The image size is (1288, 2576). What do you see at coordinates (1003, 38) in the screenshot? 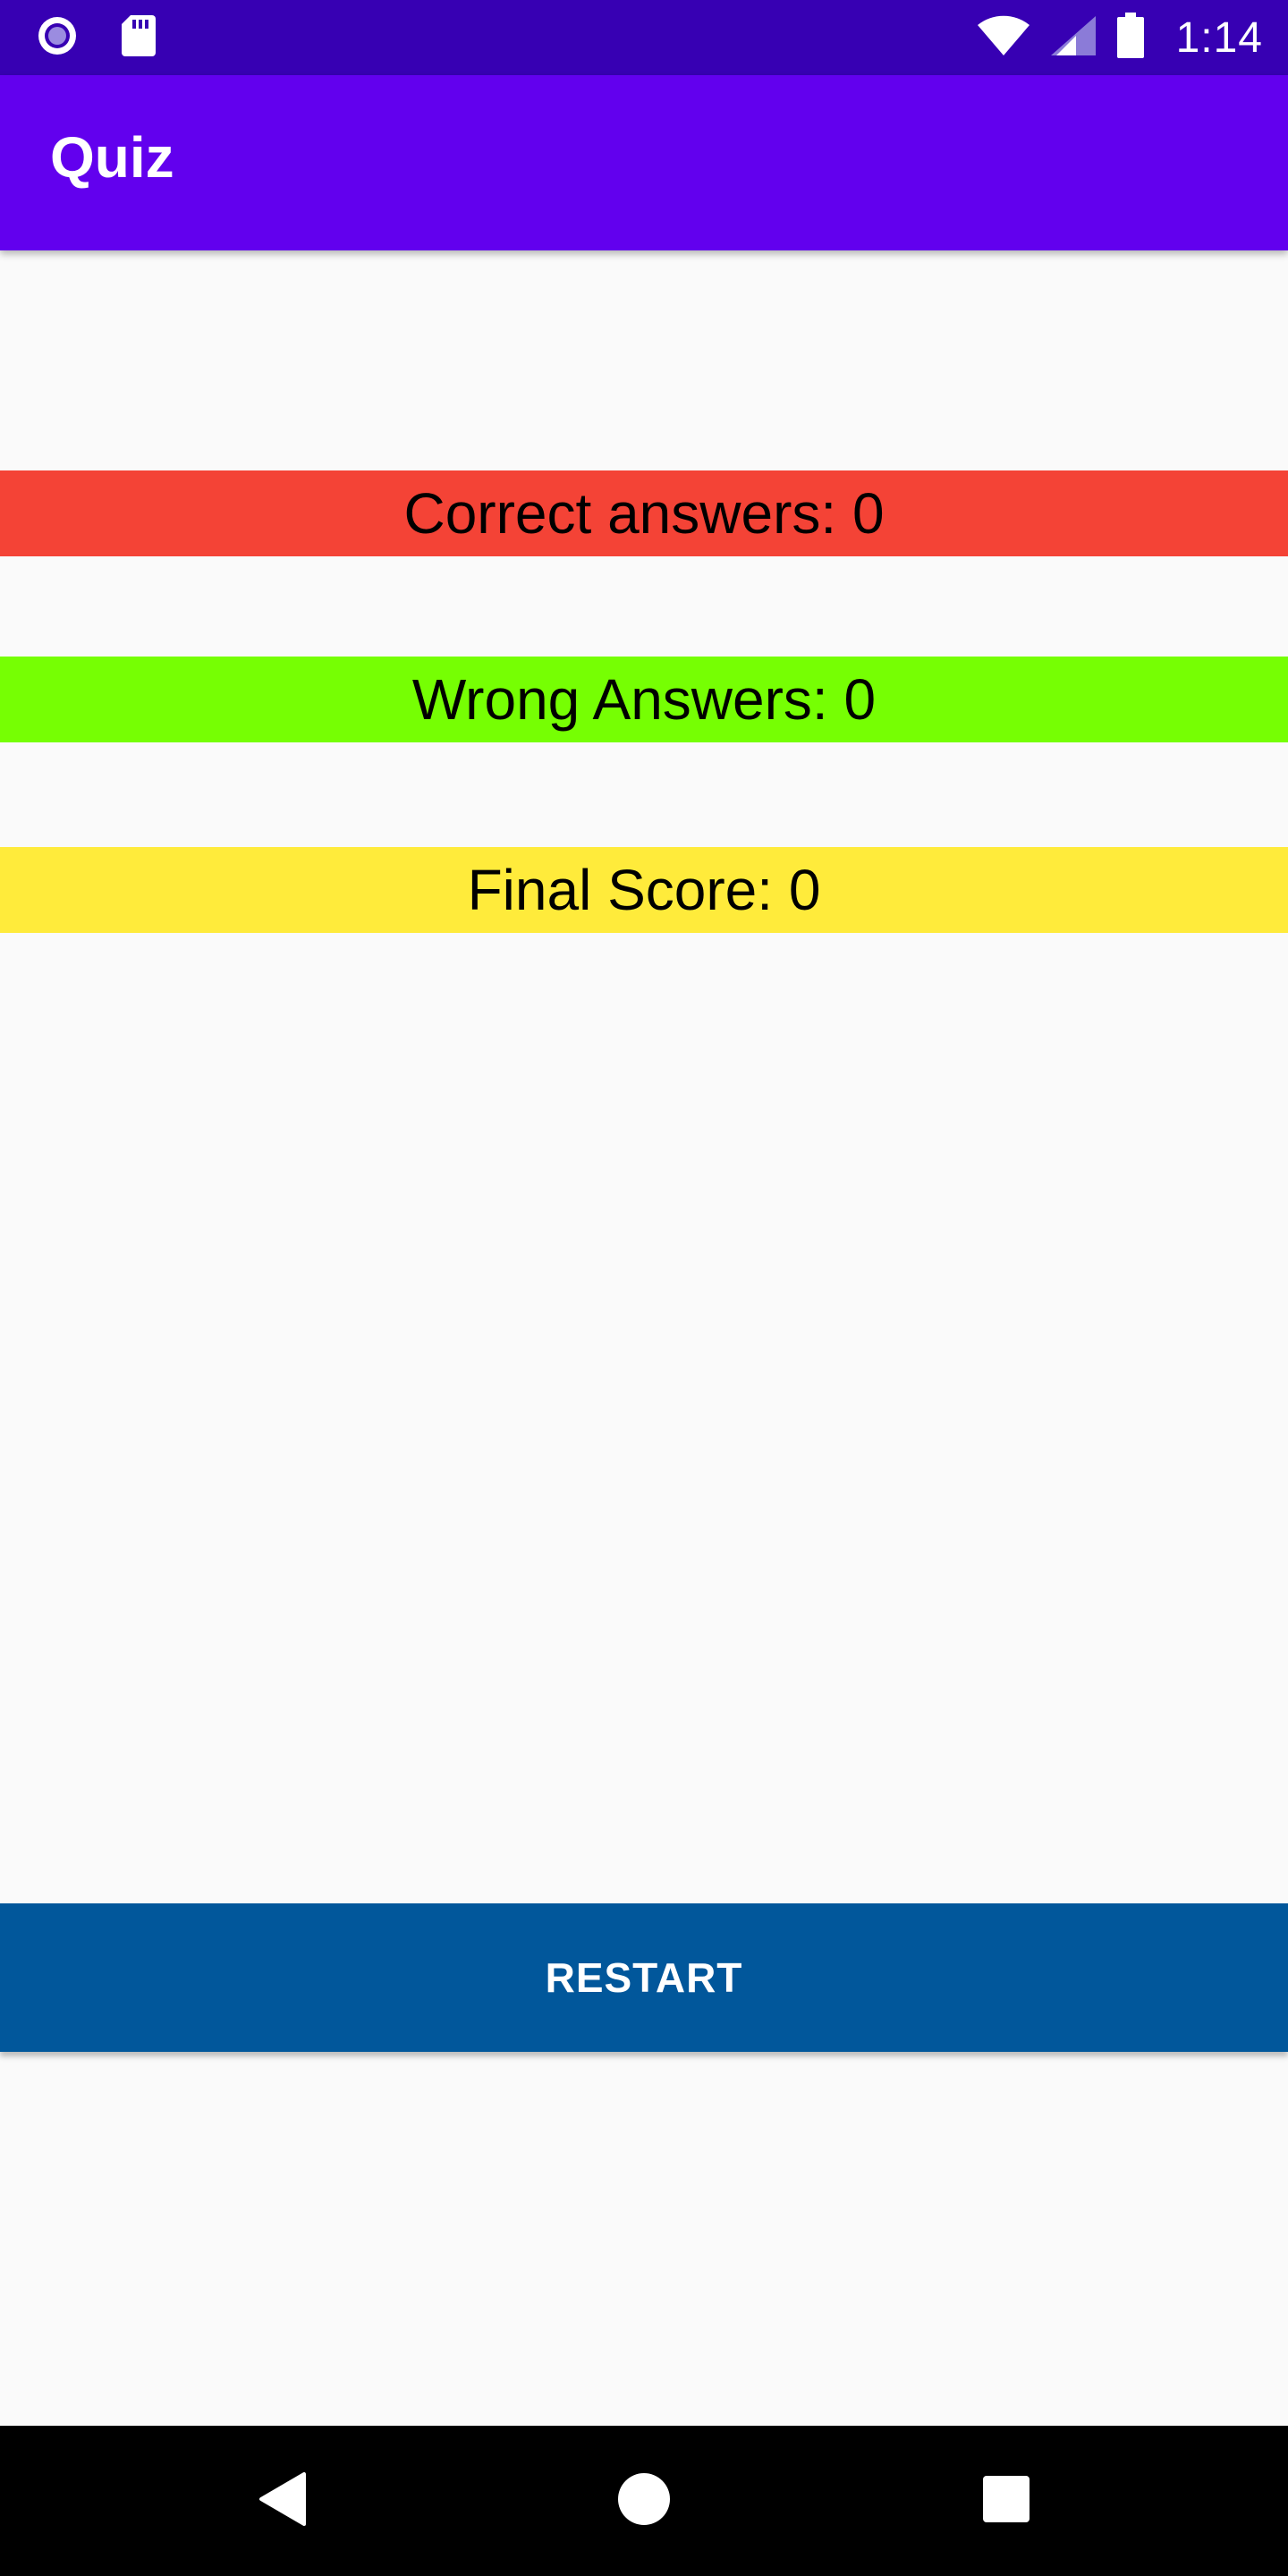
I see `wifi-icon` at bounding box center [1003, 38].